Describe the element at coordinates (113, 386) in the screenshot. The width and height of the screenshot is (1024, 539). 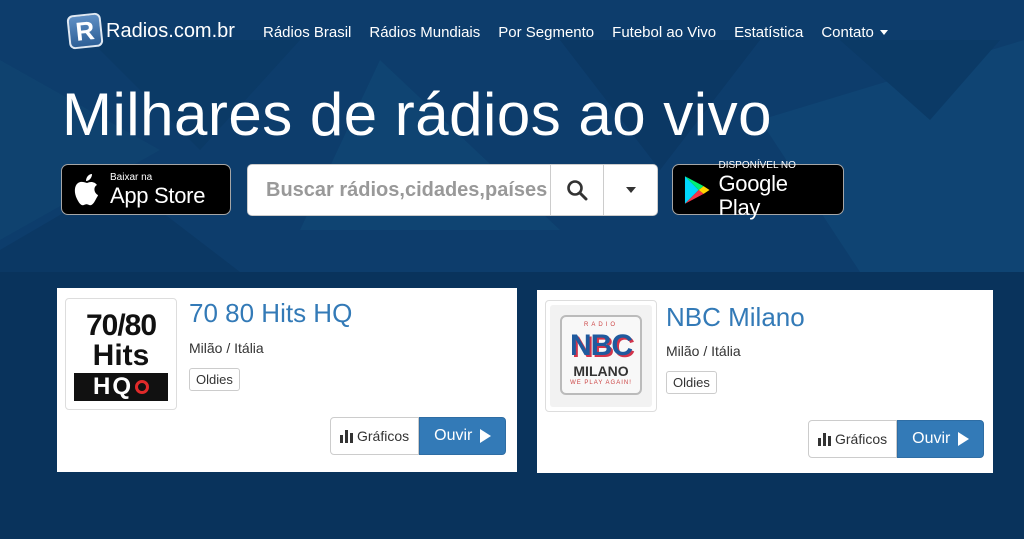
I see `logo-line: HQ` at that location.